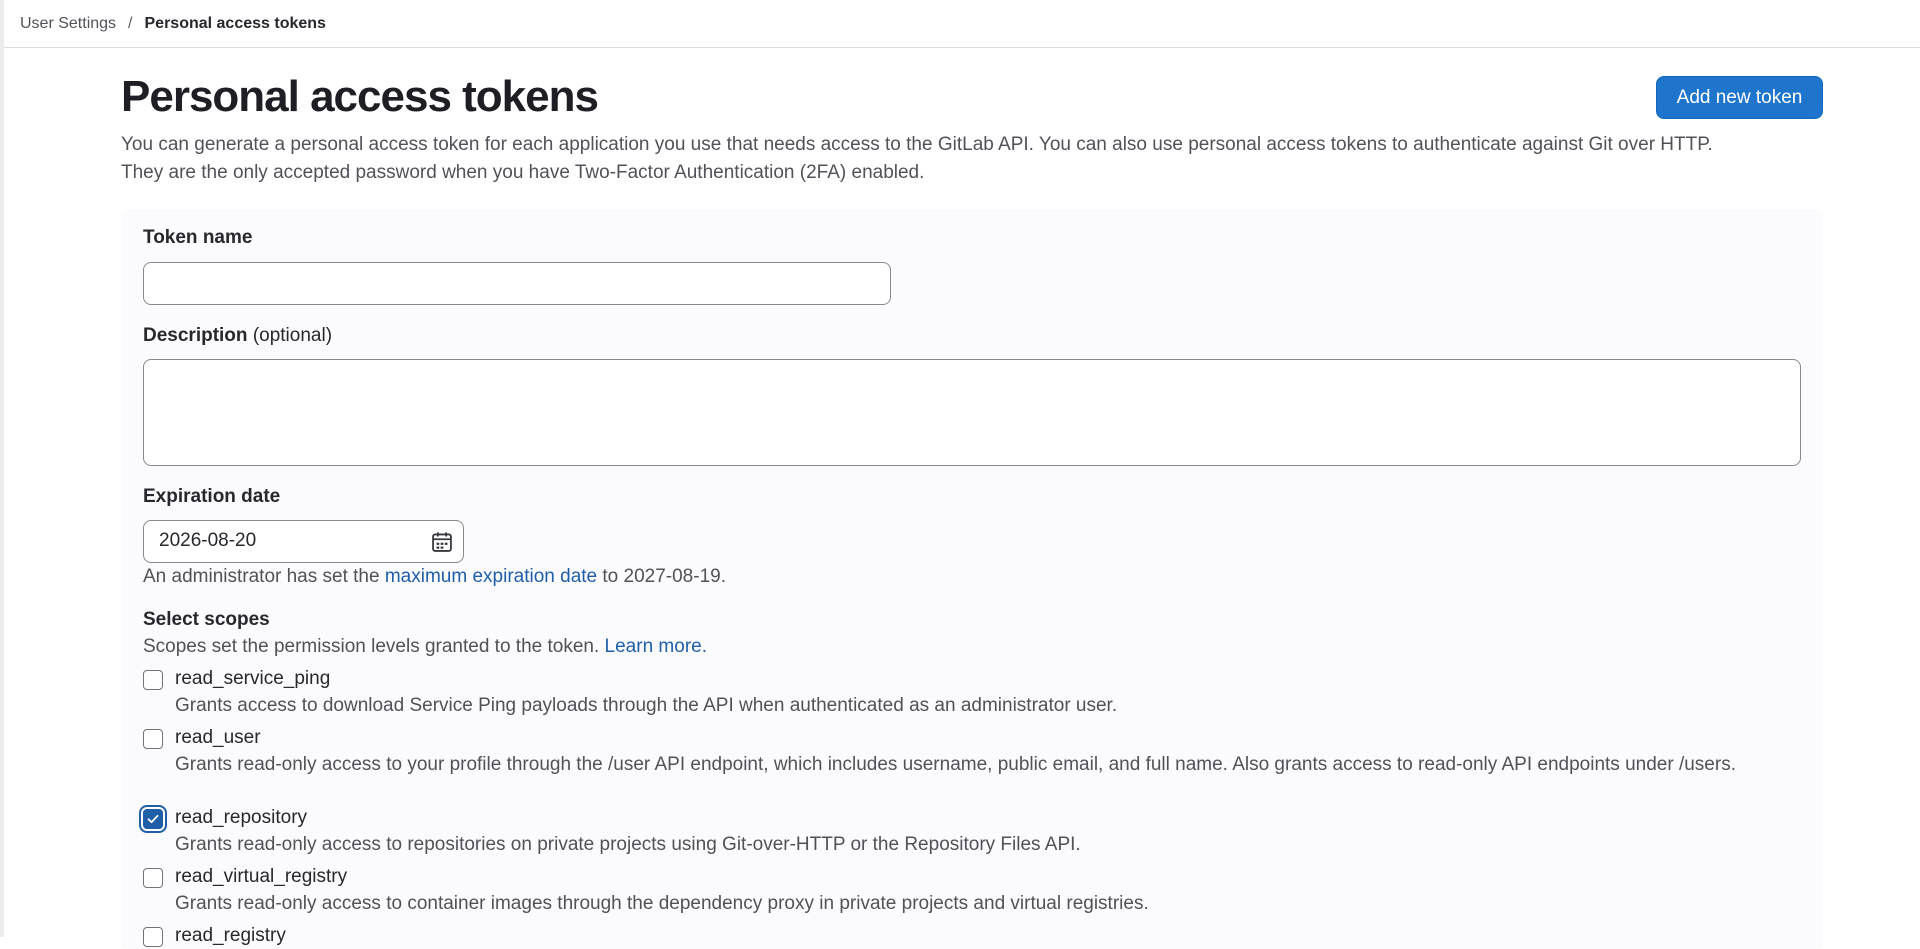  What do you see at coordinates (206, 619) in the screenshot?
I see `select-scopes-label: Select scopes` at bounding box center [206, 619].